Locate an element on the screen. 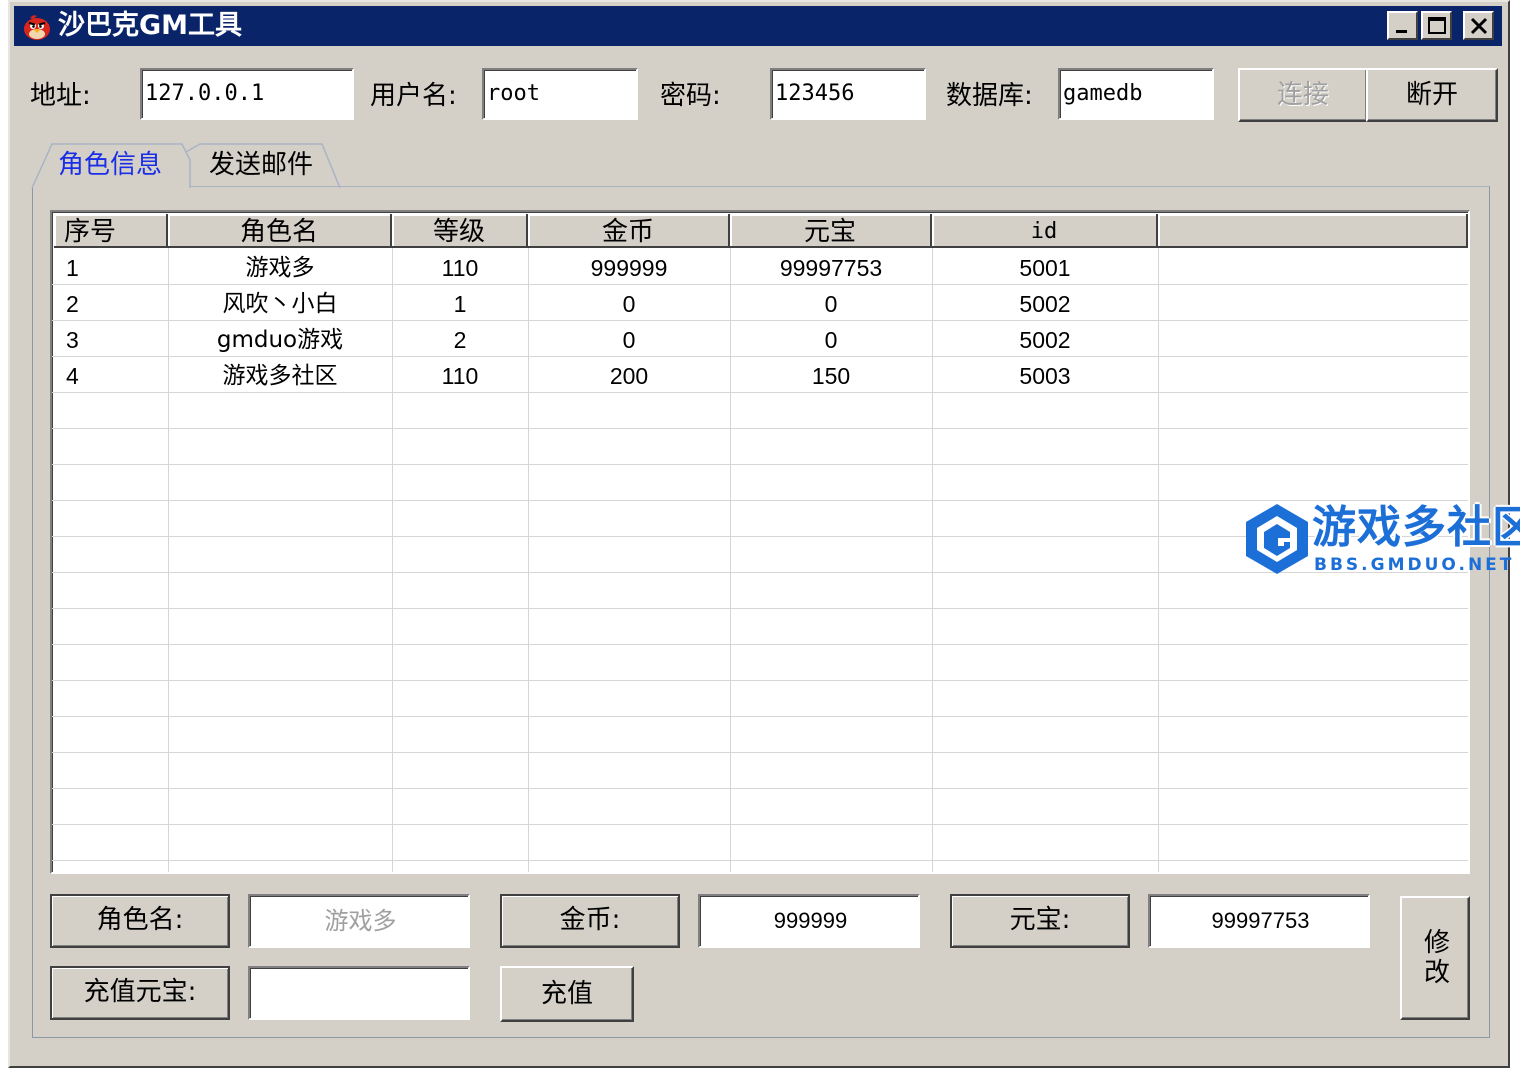  recharge-button: 充值 is located at coordinates (567, 994).